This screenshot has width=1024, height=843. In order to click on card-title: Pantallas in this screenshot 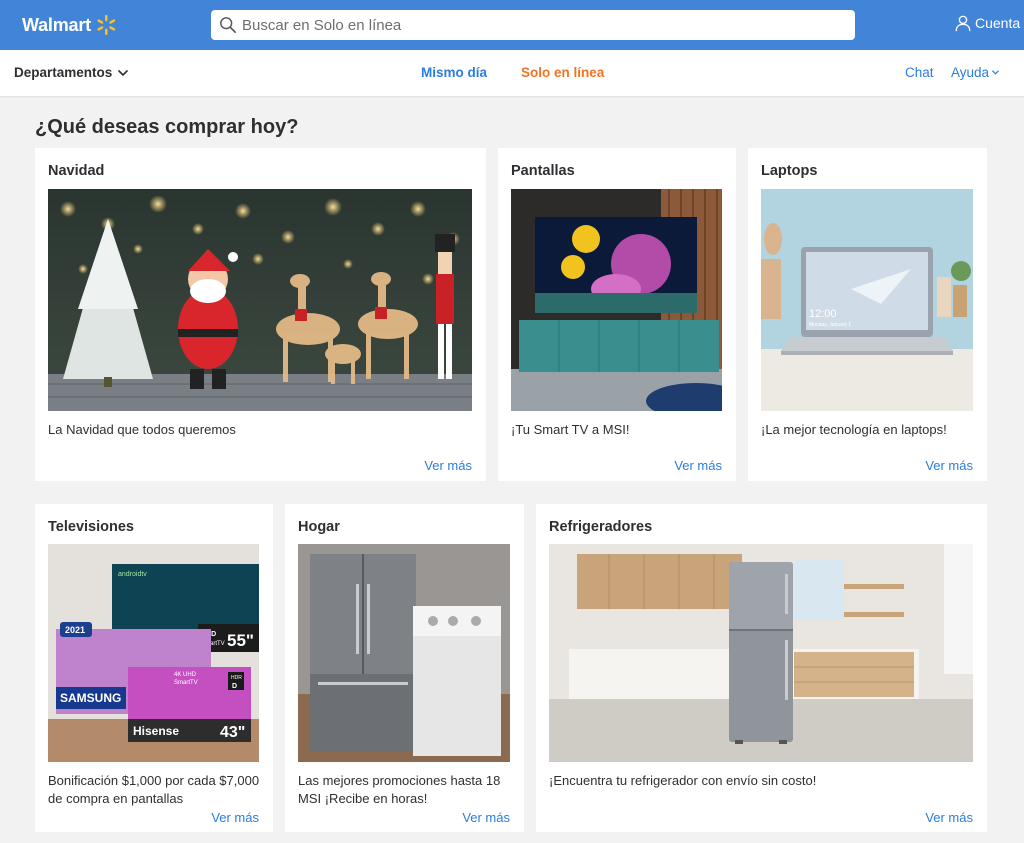, I will do `click(543, 171)`.